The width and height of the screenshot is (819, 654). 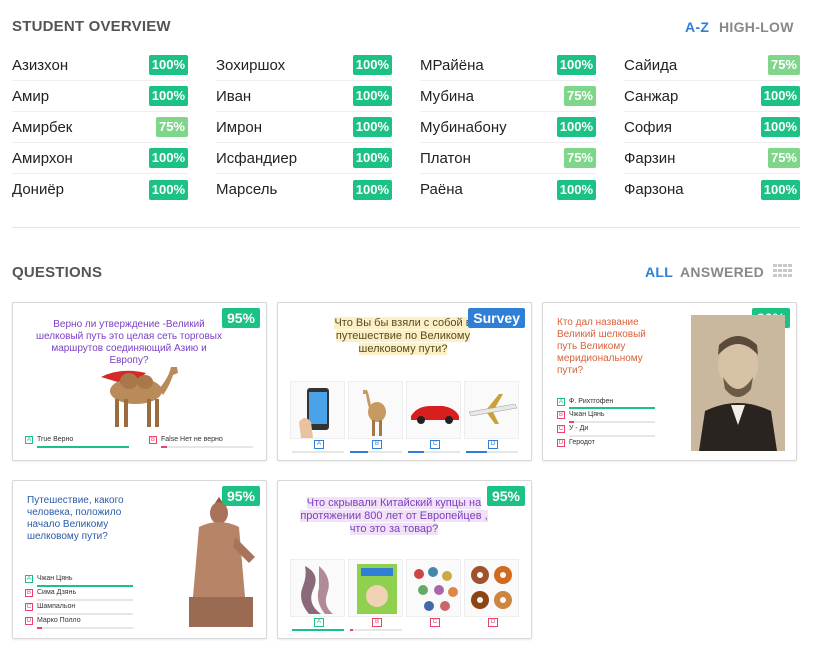 What do you see at coordinates (251, 65) in the screenshot?
I see `student-name: Зохиршох` at bounding box center [251, 65].